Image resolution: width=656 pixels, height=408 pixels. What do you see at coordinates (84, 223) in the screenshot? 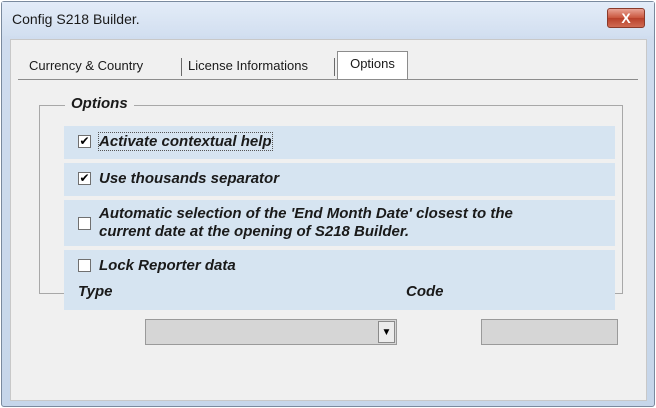
I see `auto-end-month-checkbox` at bounding box center [84, 223].